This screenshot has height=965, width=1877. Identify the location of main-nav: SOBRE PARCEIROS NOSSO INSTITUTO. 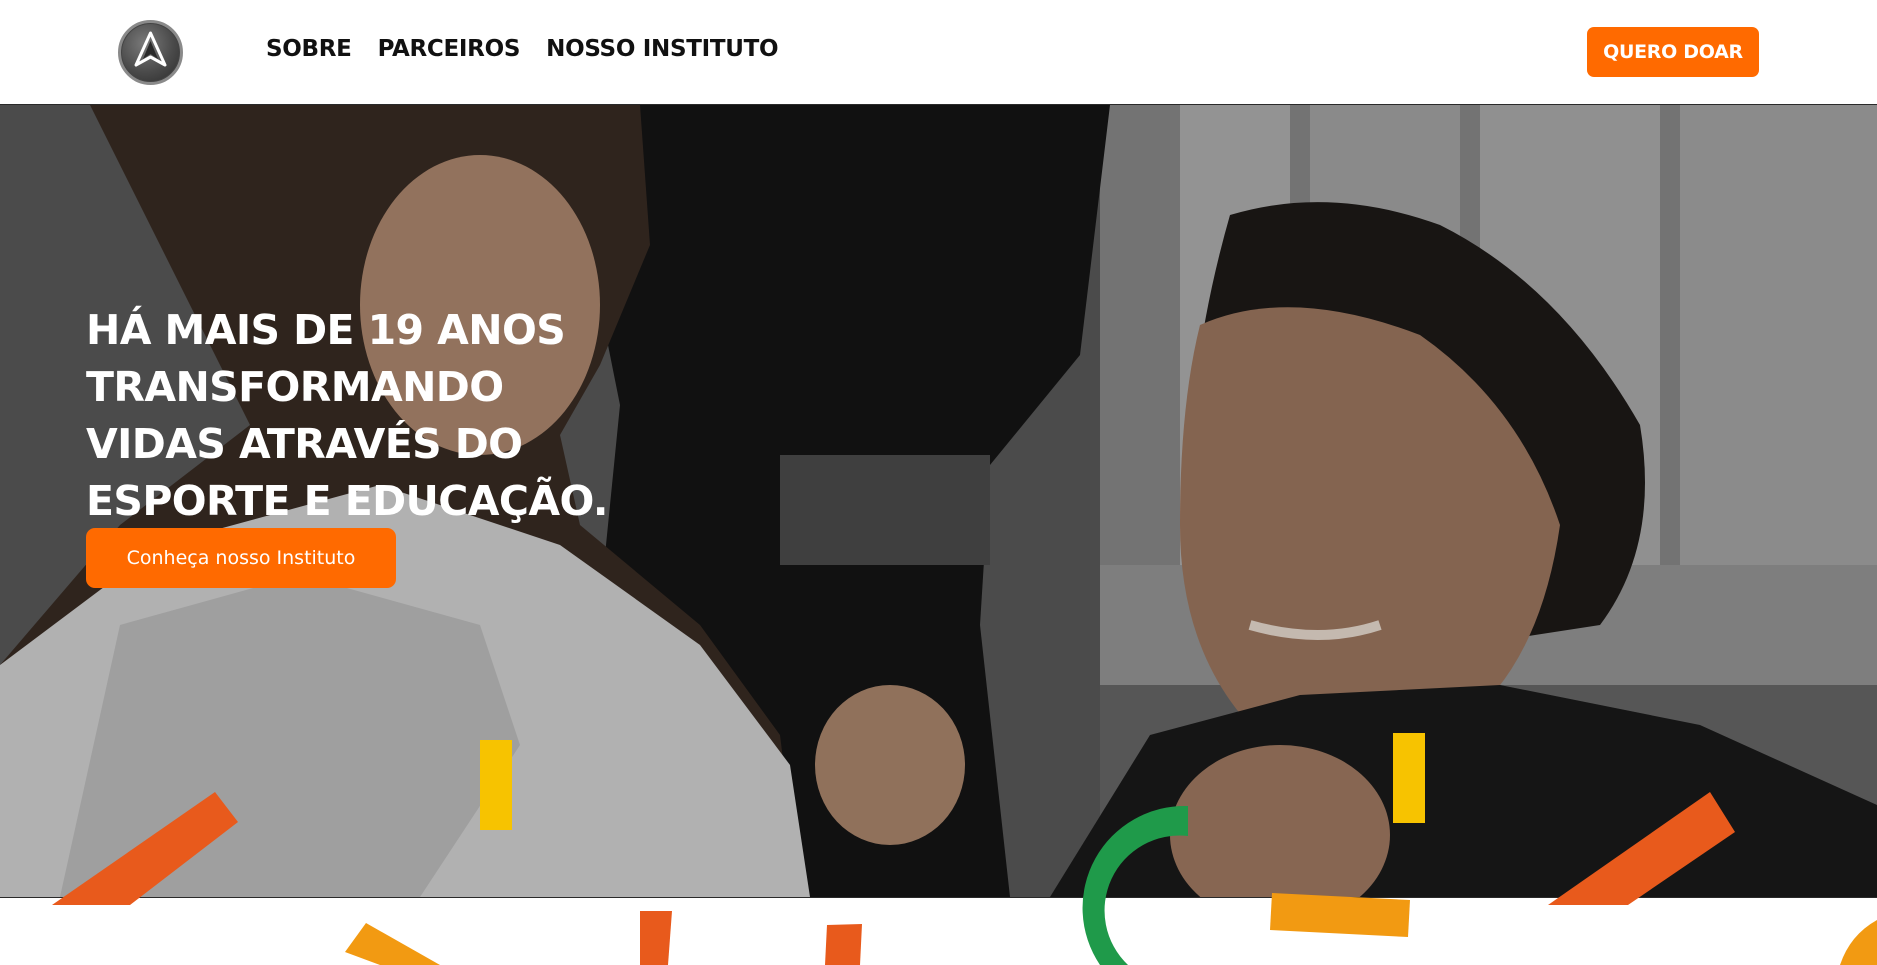
(522, 49).